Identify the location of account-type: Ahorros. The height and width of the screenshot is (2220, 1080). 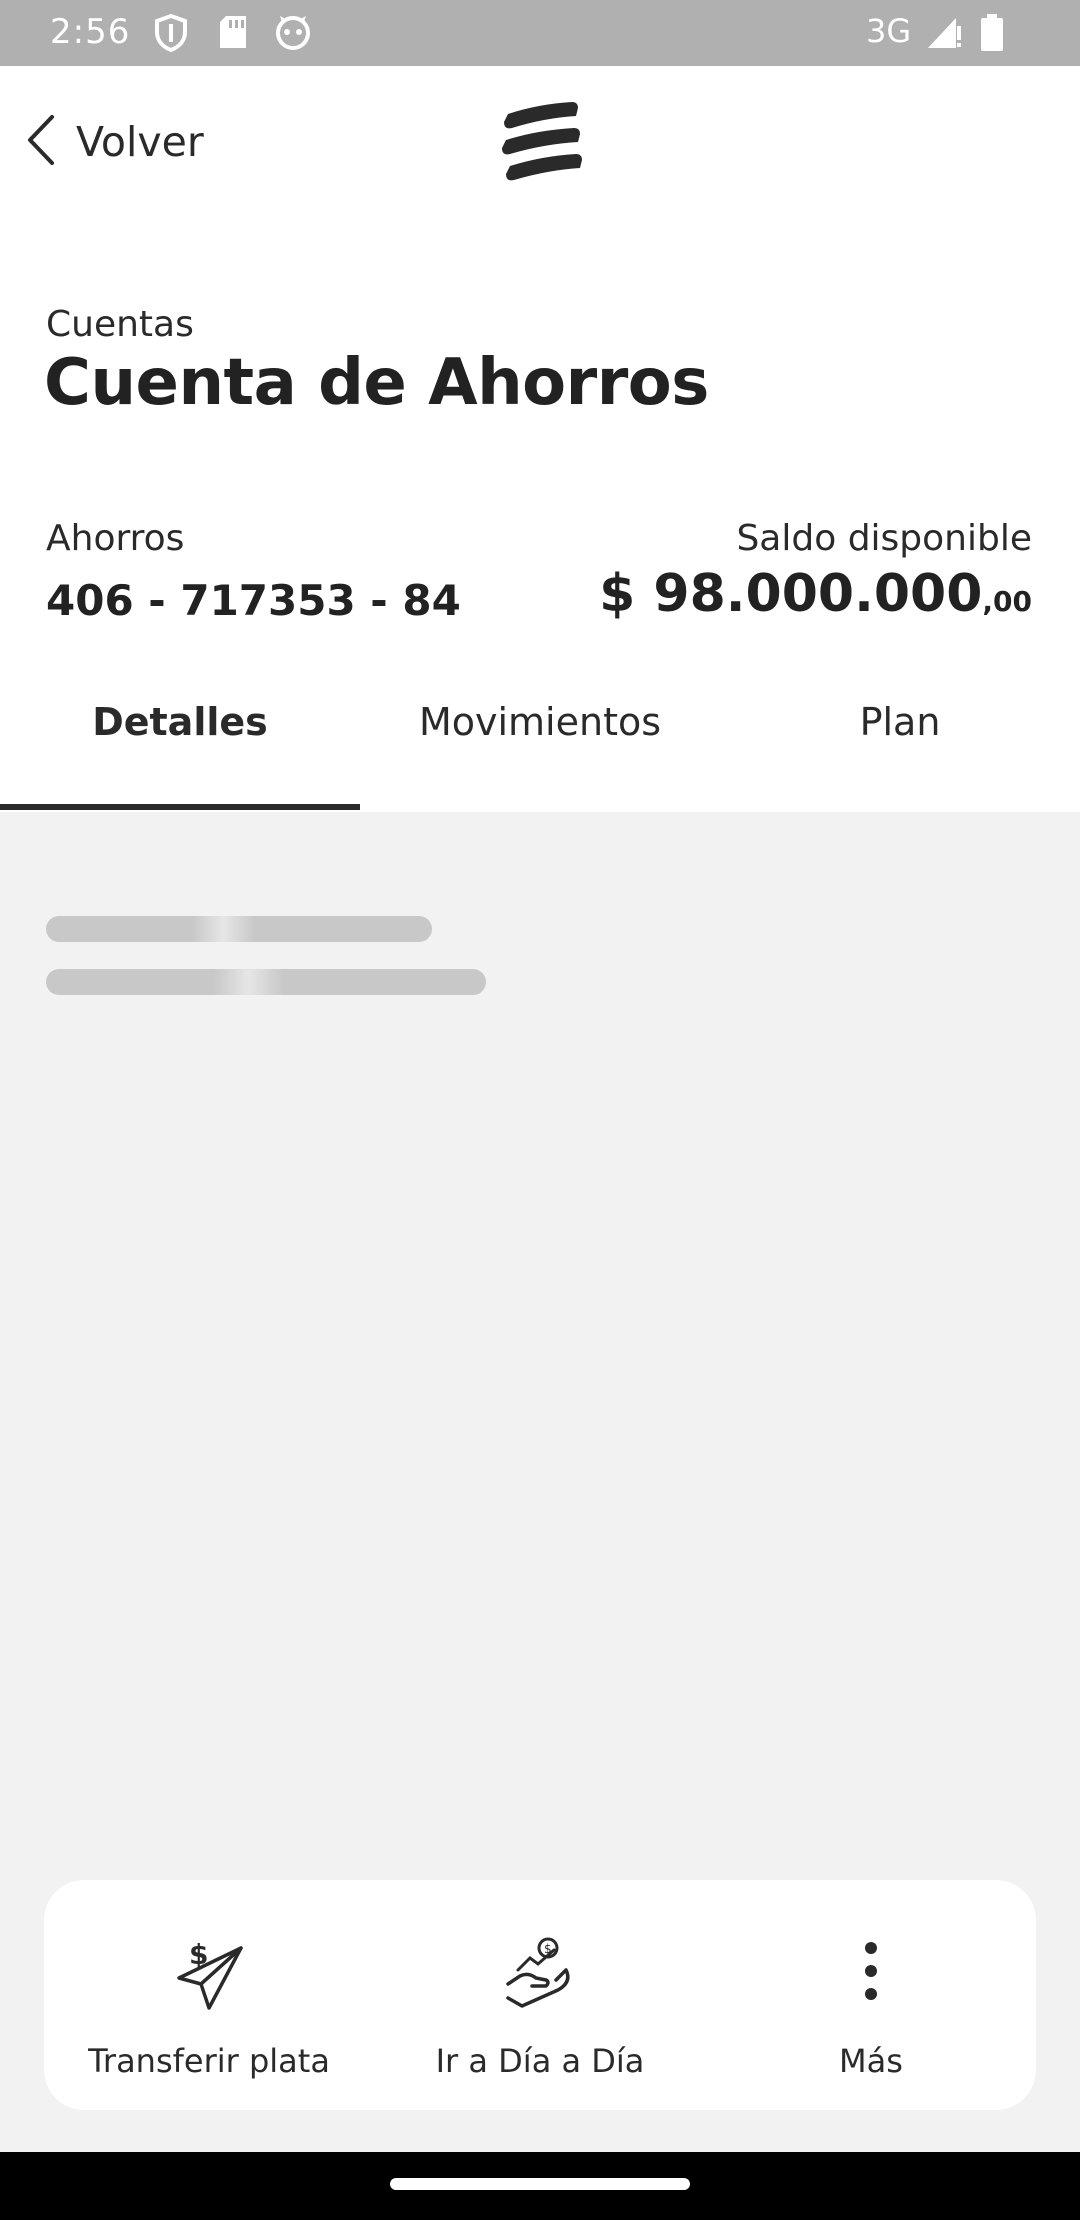
(115, 538).